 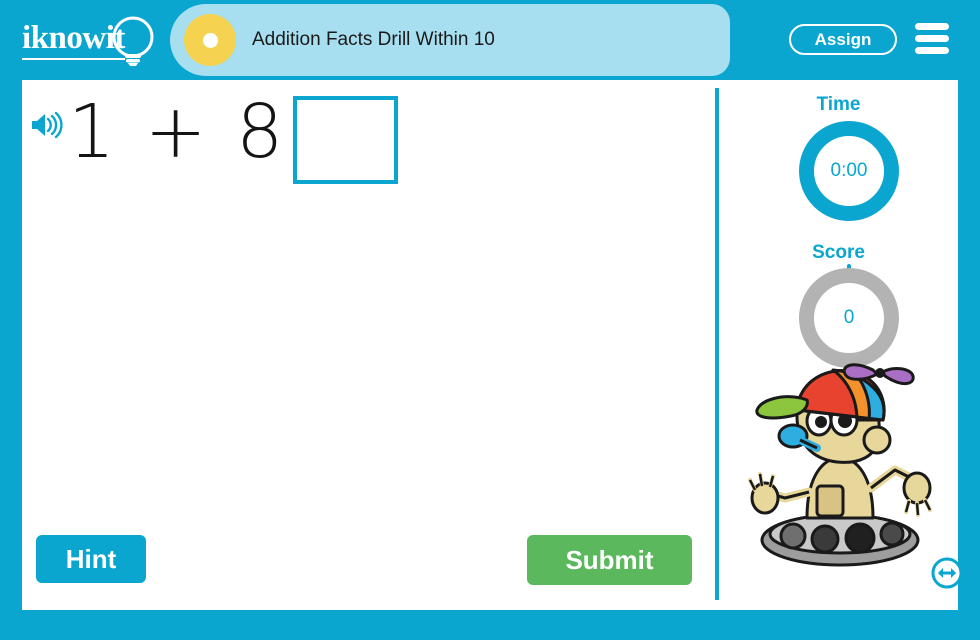 What do you see at coordinates (838, 104) in the screenshot?
I see `time-label: Time` at bounding box center [838, 104].